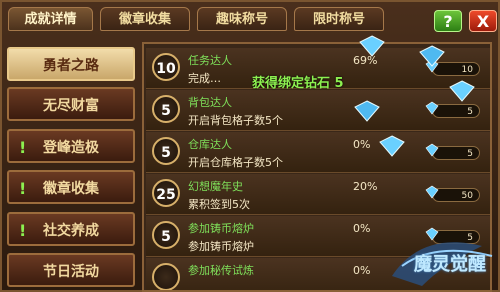 This screenshot has width=500, height=292. I want to click on achievement-desc: 开启仓库格子数5个, so click(235, 162).